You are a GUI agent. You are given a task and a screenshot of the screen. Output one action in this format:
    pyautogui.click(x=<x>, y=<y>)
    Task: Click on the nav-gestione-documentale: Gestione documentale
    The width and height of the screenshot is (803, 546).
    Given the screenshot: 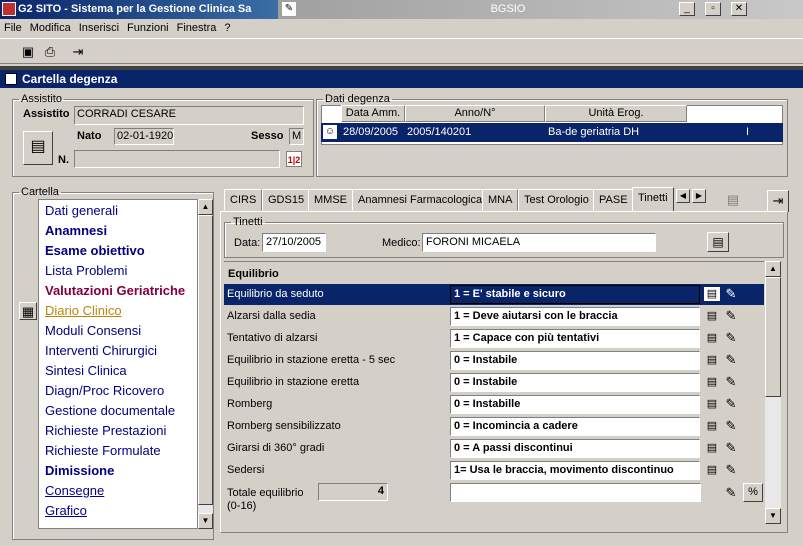 What is the action you would take?
    pyautogui.click(x=110, y=410)
    